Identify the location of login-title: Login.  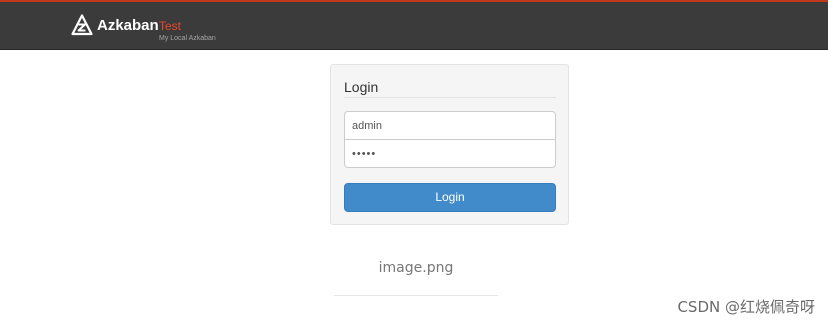
(361, 87).